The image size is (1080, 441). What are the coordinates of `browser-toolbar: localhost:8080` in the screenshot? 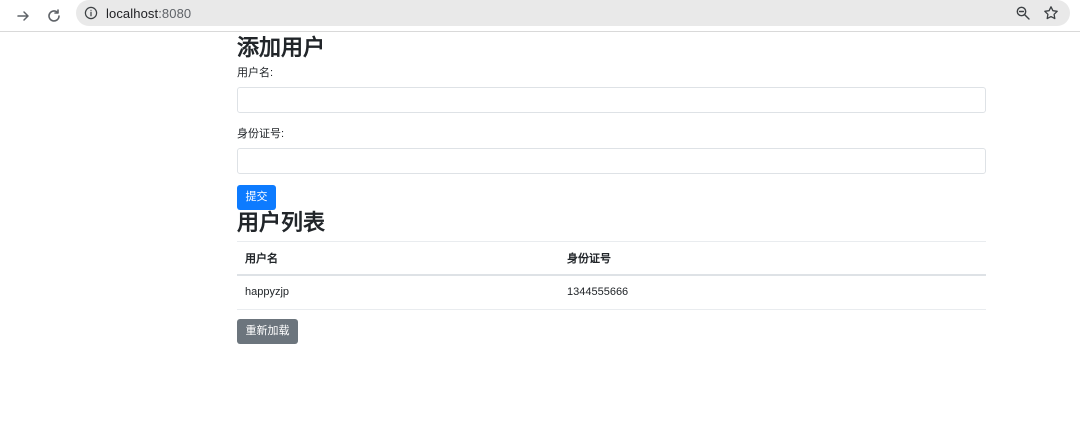 It's located at (540, 16).